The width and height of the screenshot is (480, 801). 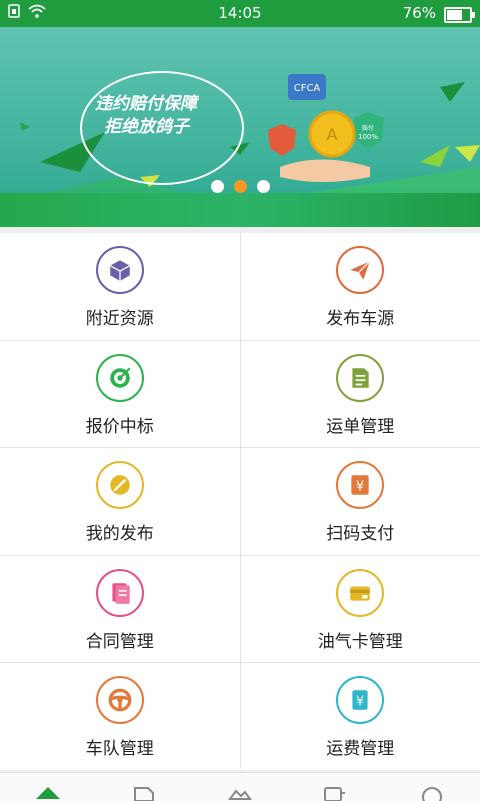 I want to click on menu-item-label: 扫码支付, so click(x=360, y=531).